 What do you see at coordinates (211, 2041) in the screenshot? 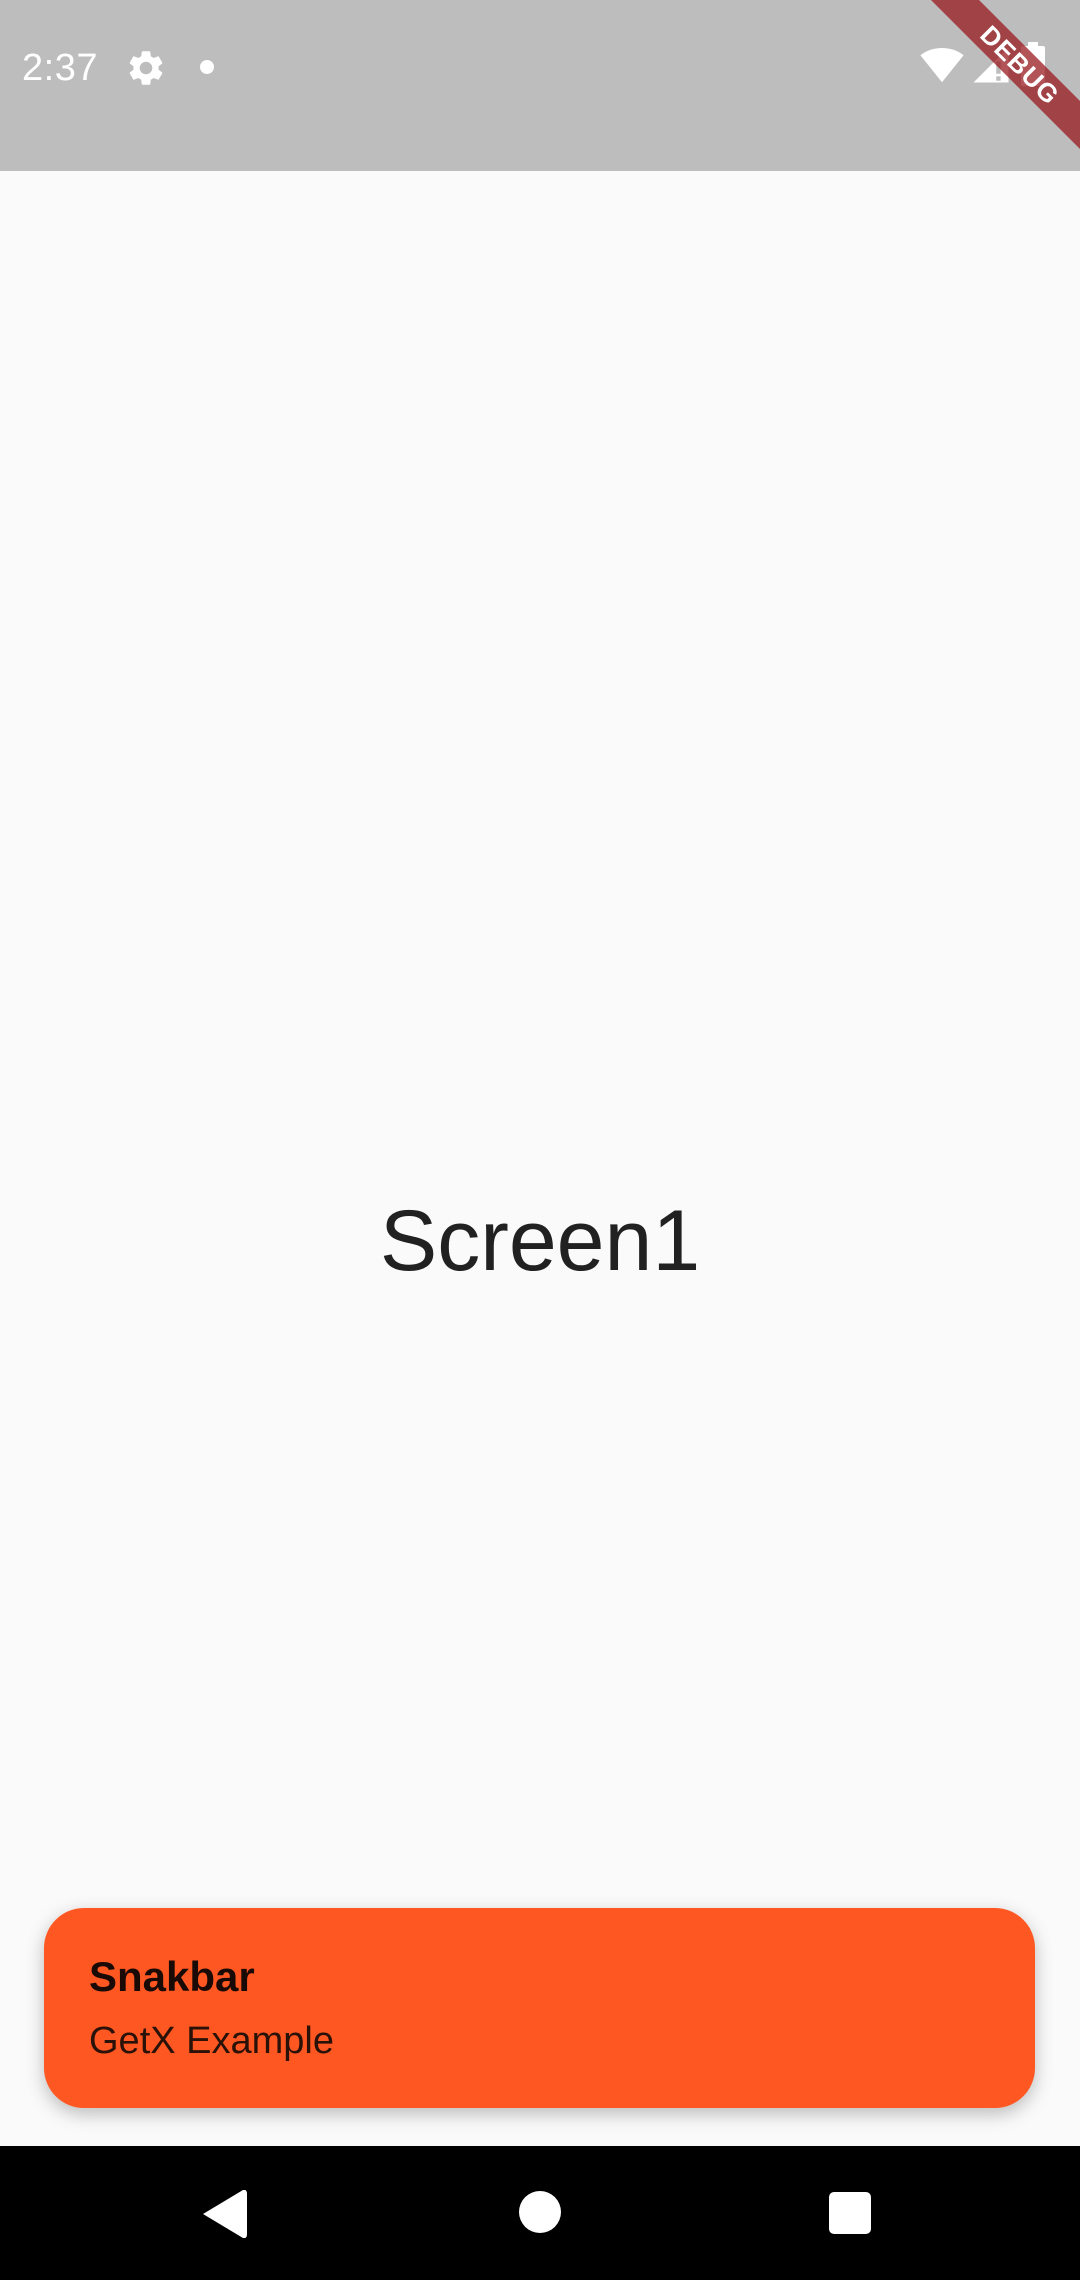
I see `snackbar-message: GetX Example` at bounding box center [211, 2041].